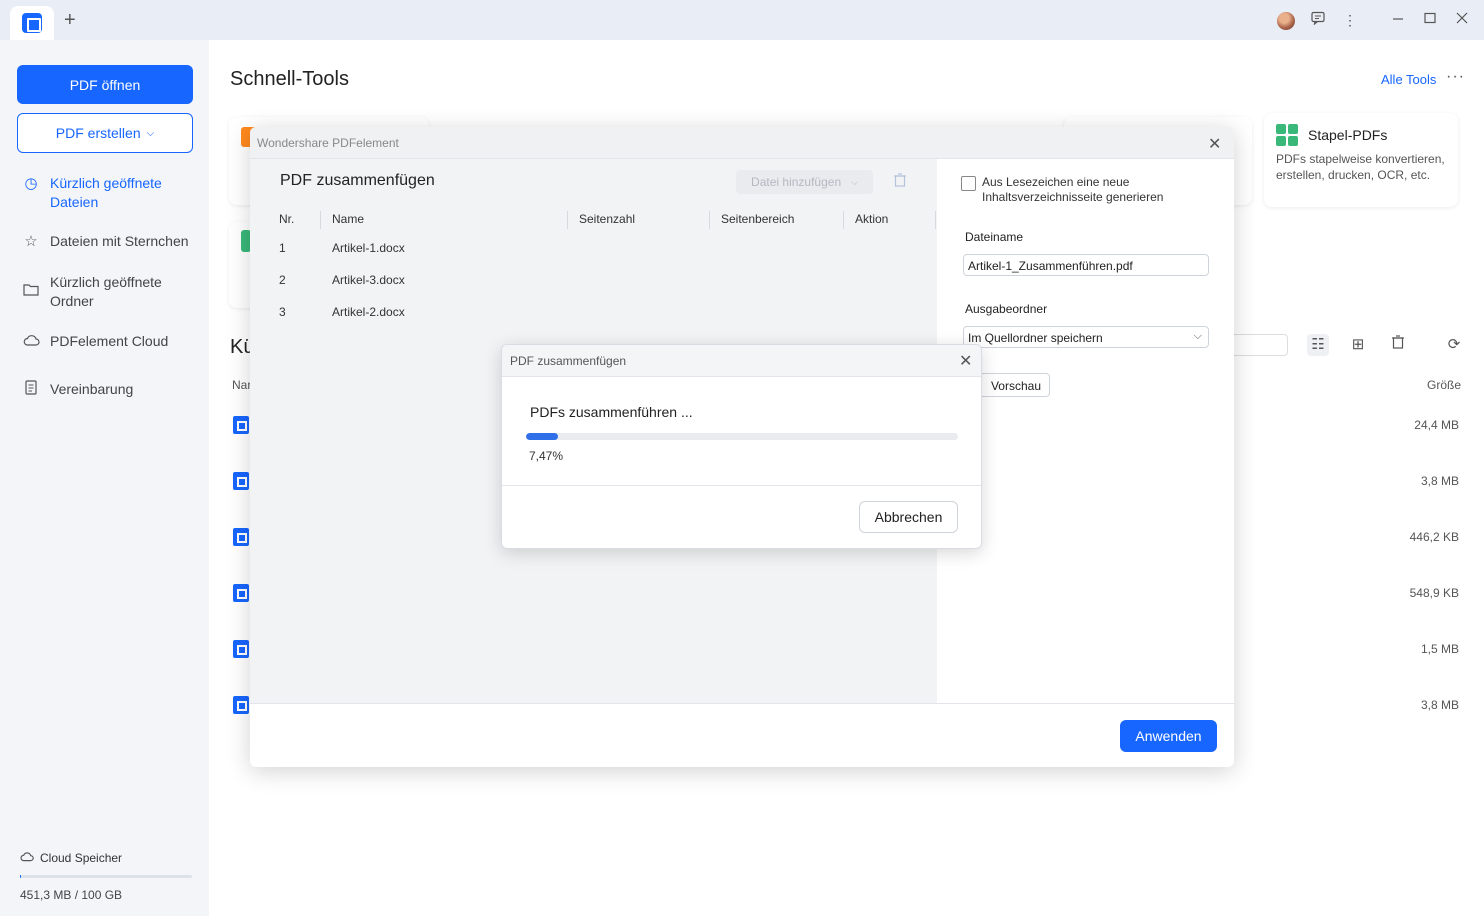  Describe the element at coordinates (71, 895) in the screenshot. I see `storage-usage: 451,3 MB / 100 GB` at that location.